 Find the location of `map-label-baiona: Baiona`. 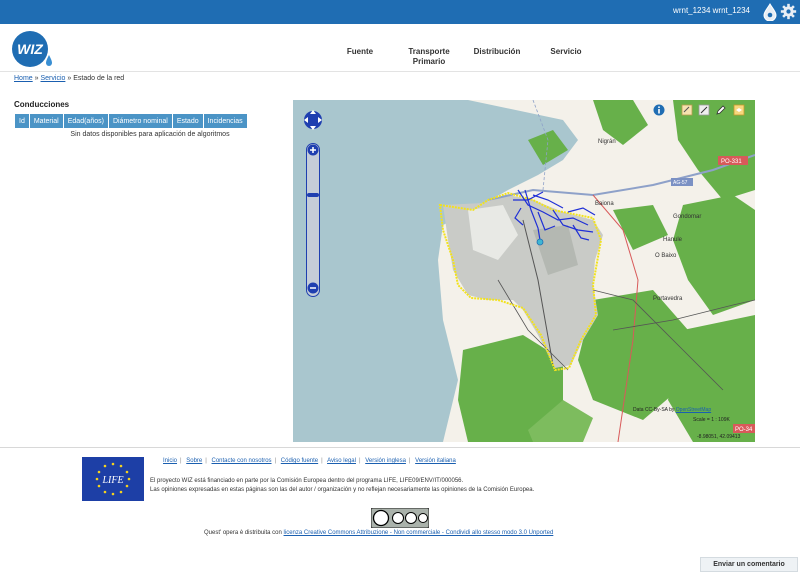

map-label-baiona: Baiona is located at coordinates (604, 204).